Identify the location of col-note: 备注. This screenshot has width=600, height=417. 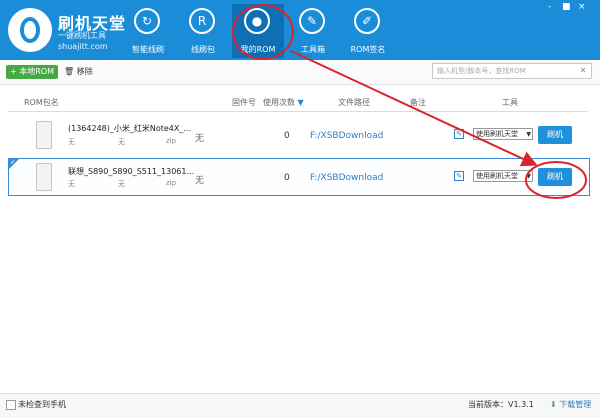
(418, 102).